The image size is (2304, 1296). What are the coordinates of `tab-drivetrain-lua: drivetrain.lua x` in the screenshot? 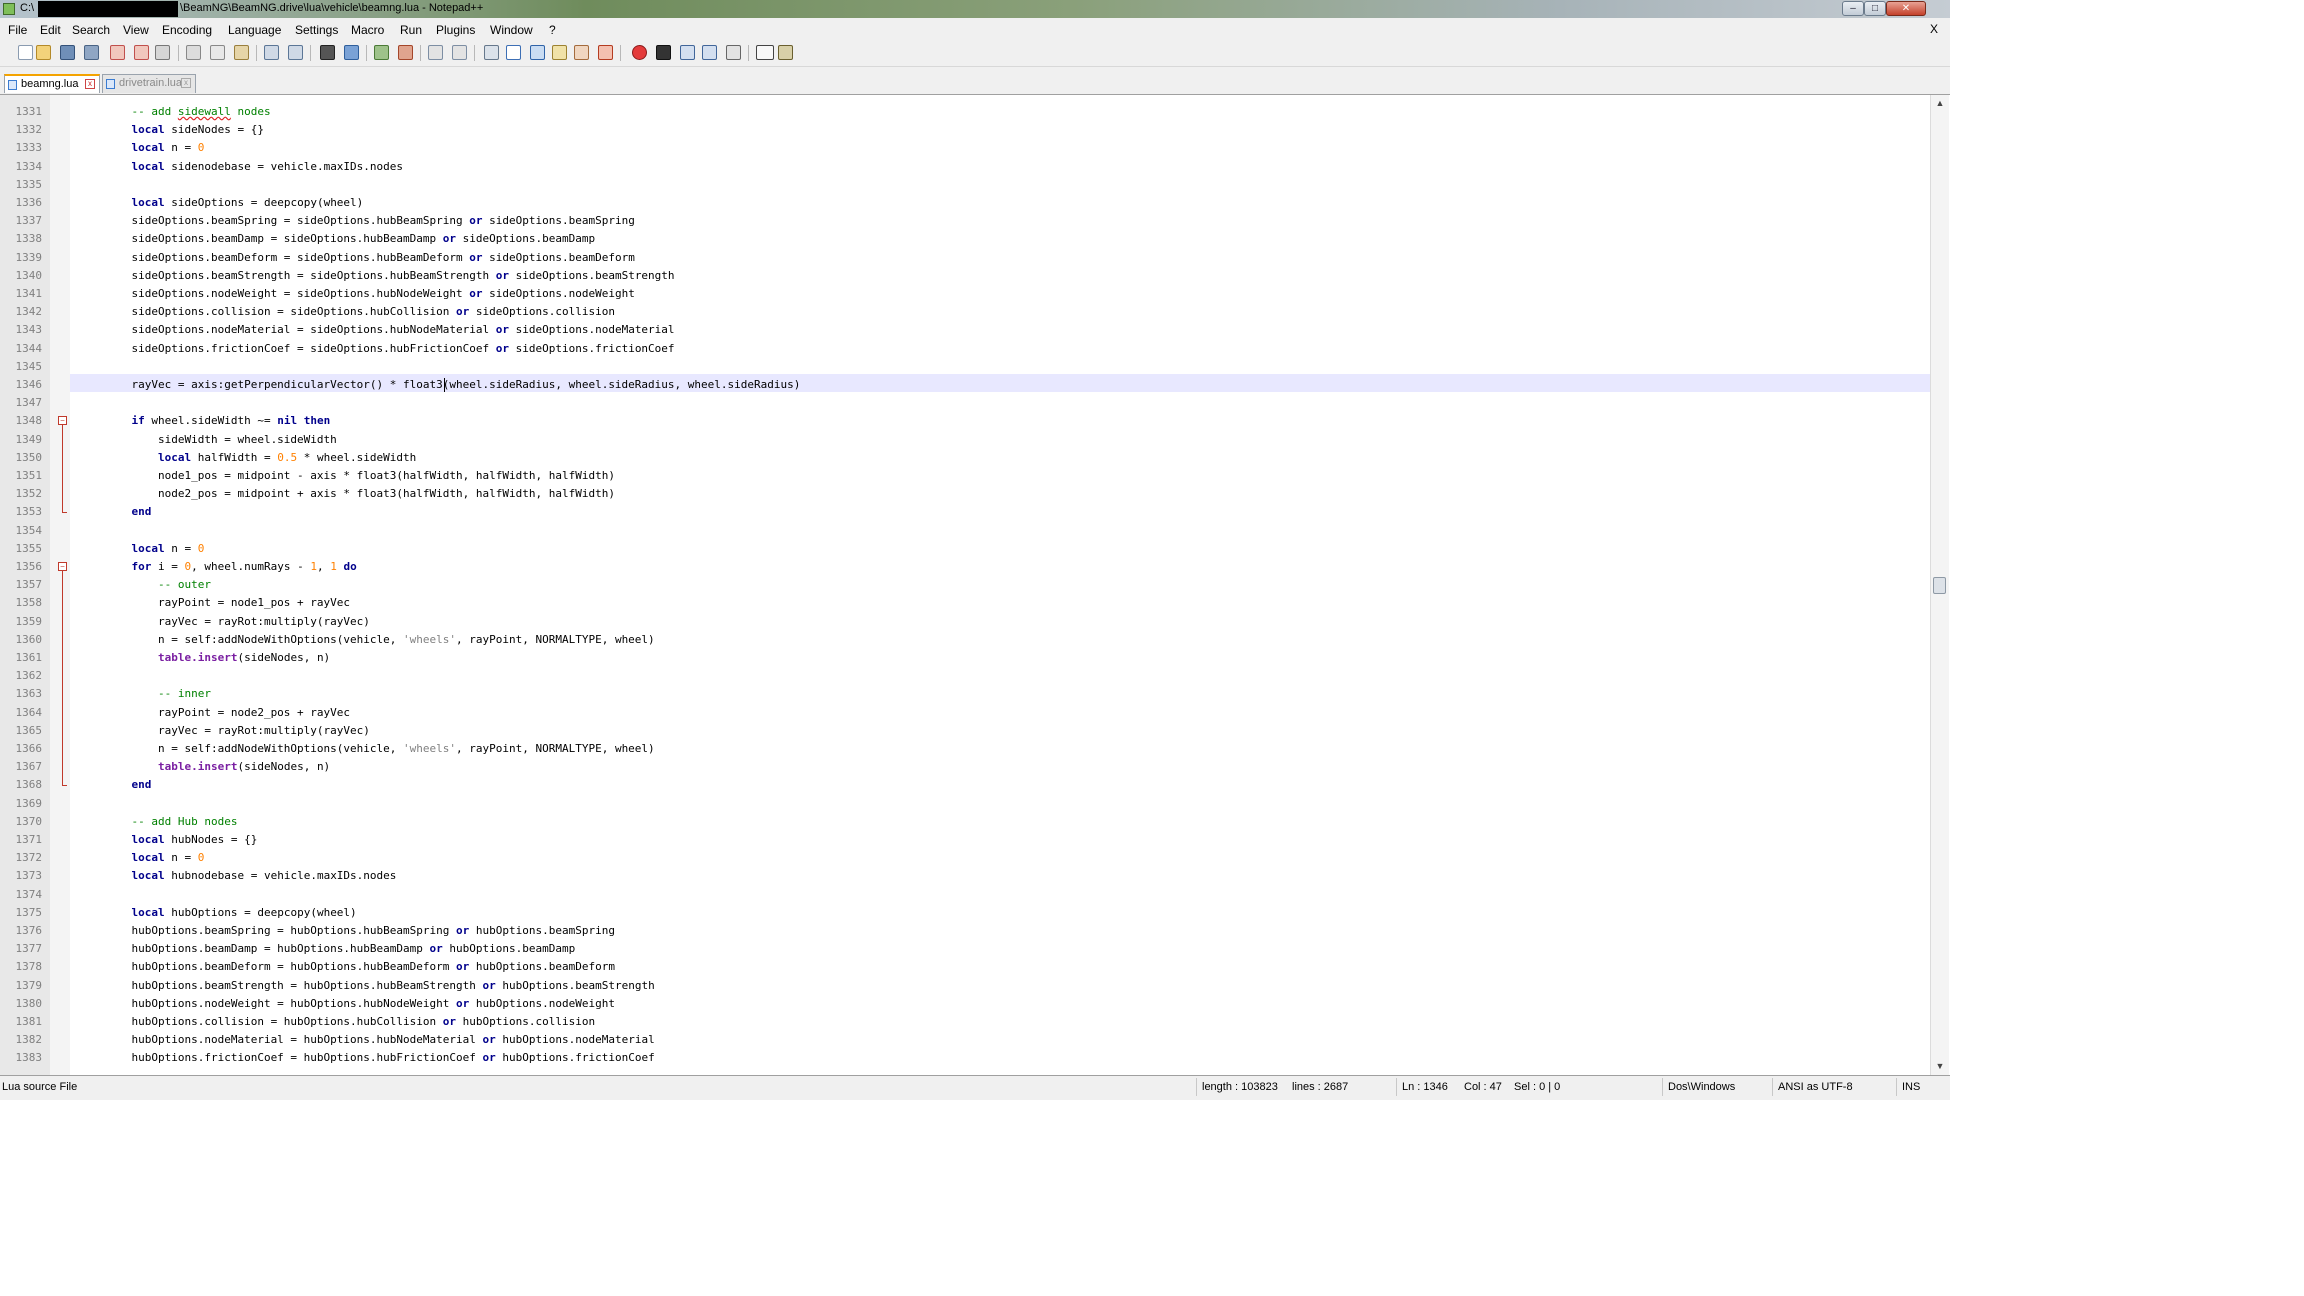 It's located at (149, 83).